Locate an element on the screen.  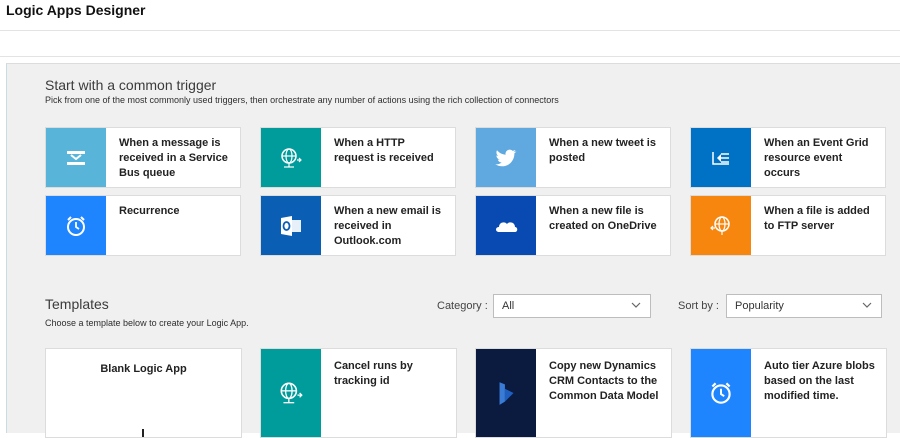
trigger-label: When a new tweet is posted is located at coordinates (602, 150).